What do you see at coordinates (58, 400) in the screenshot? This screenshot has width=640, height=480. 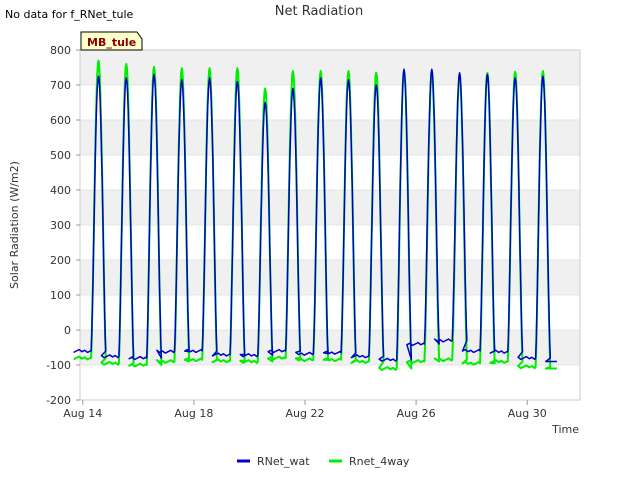 I see `y-tick-label: -200` at bounding box center [58, 400].